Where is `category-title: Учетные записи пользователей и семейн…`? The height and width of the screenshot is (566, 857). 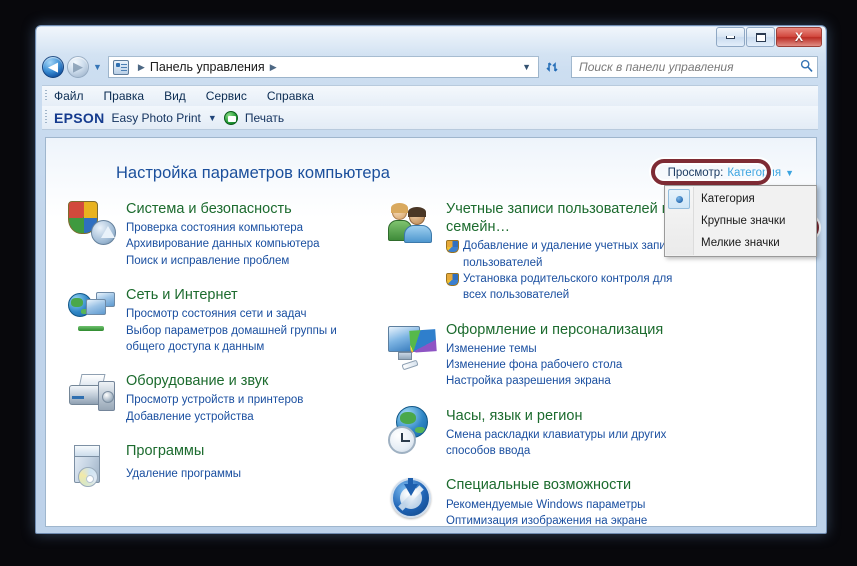 category-title: Учетные записи пользователей и семейн… is located at coordinates (561, 218).